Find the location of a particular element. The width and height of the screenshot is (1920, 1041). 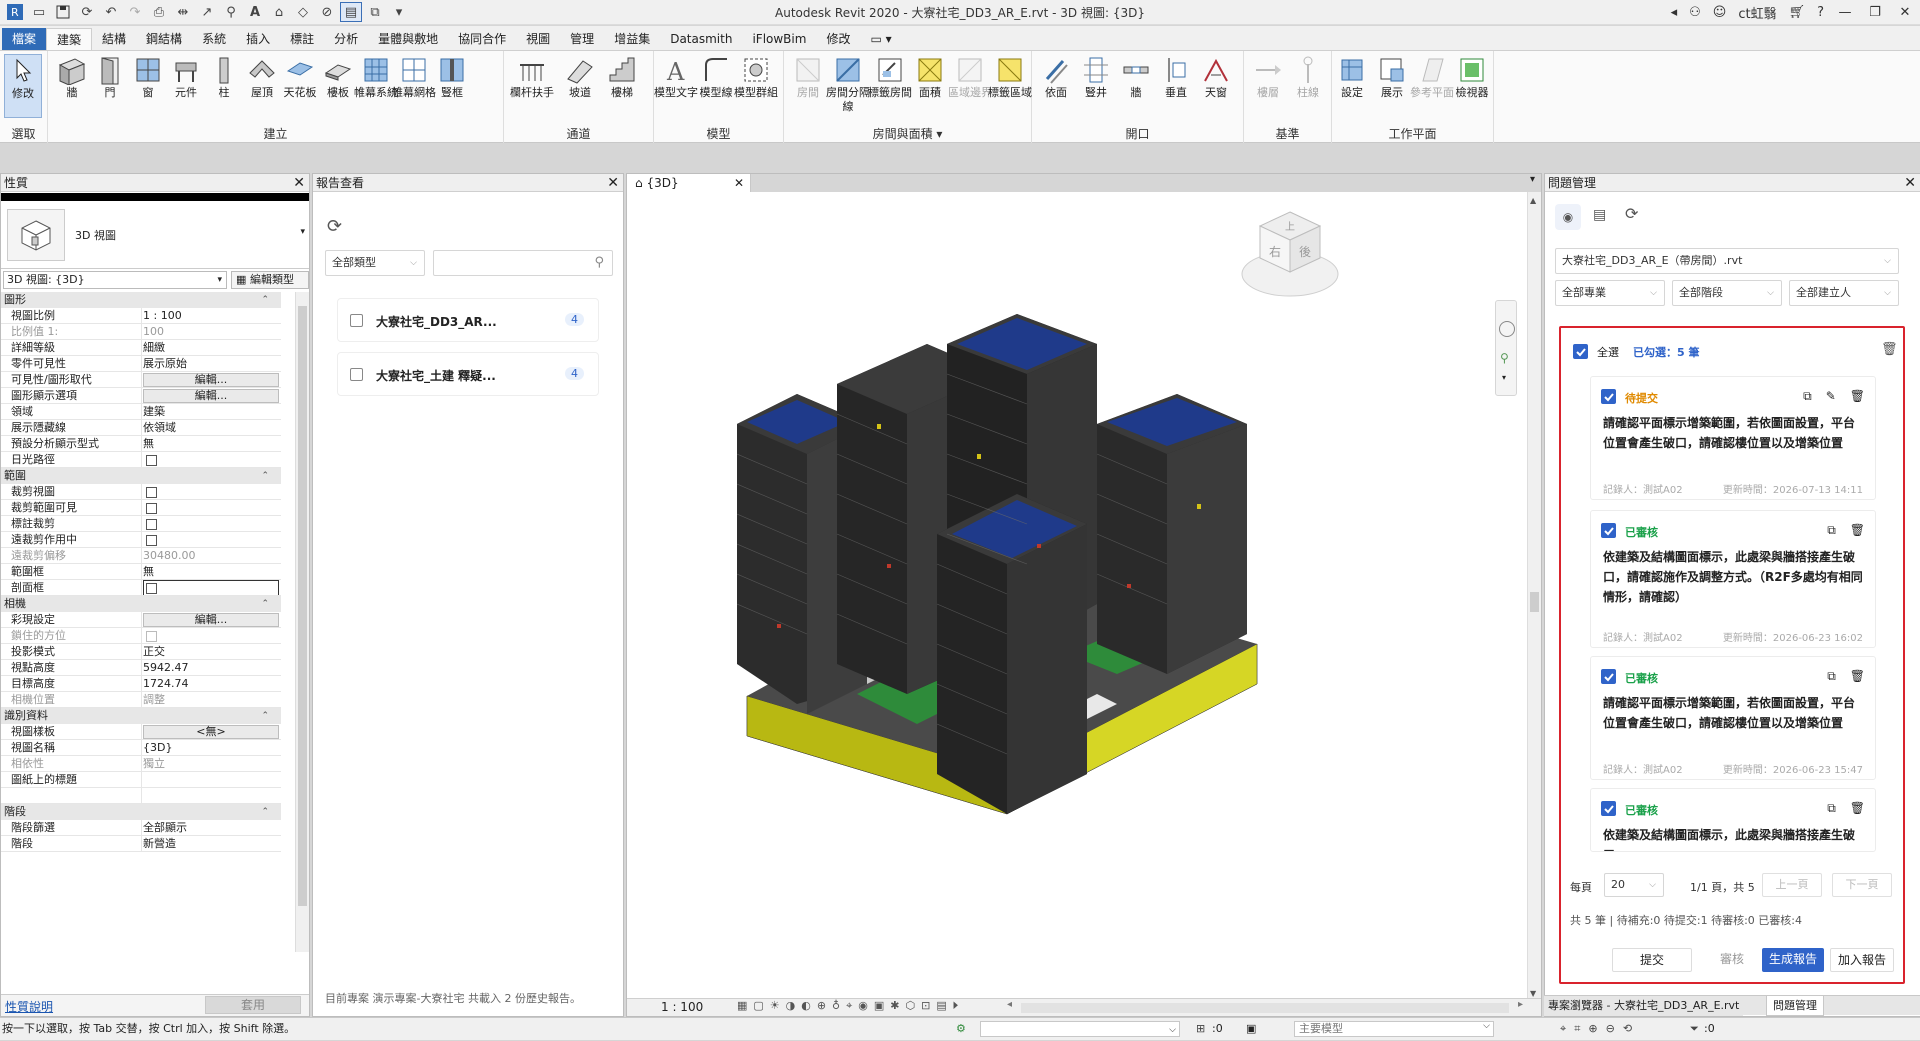

redo-icon: ↷ is located at coordinates (135, 12).